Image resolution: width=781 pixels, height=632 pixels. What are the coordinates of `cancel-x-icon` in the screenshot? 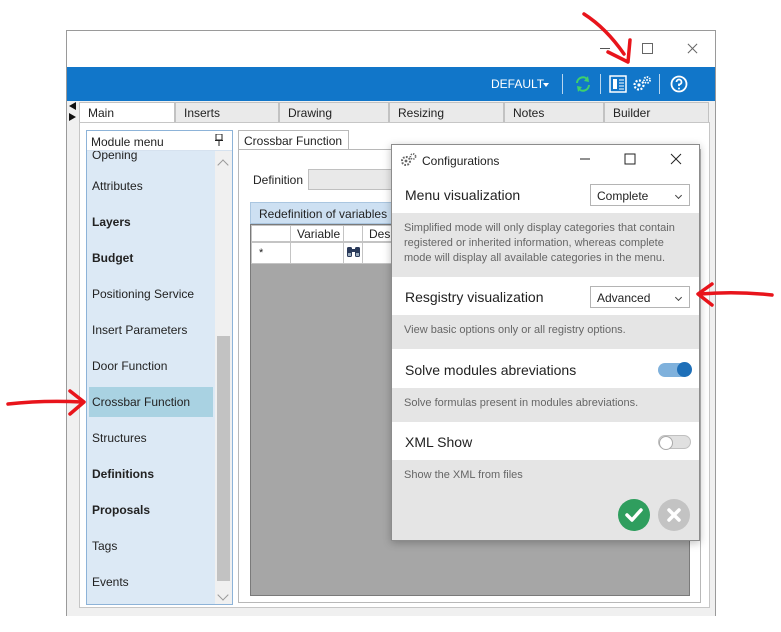 It's located at (674, 515).